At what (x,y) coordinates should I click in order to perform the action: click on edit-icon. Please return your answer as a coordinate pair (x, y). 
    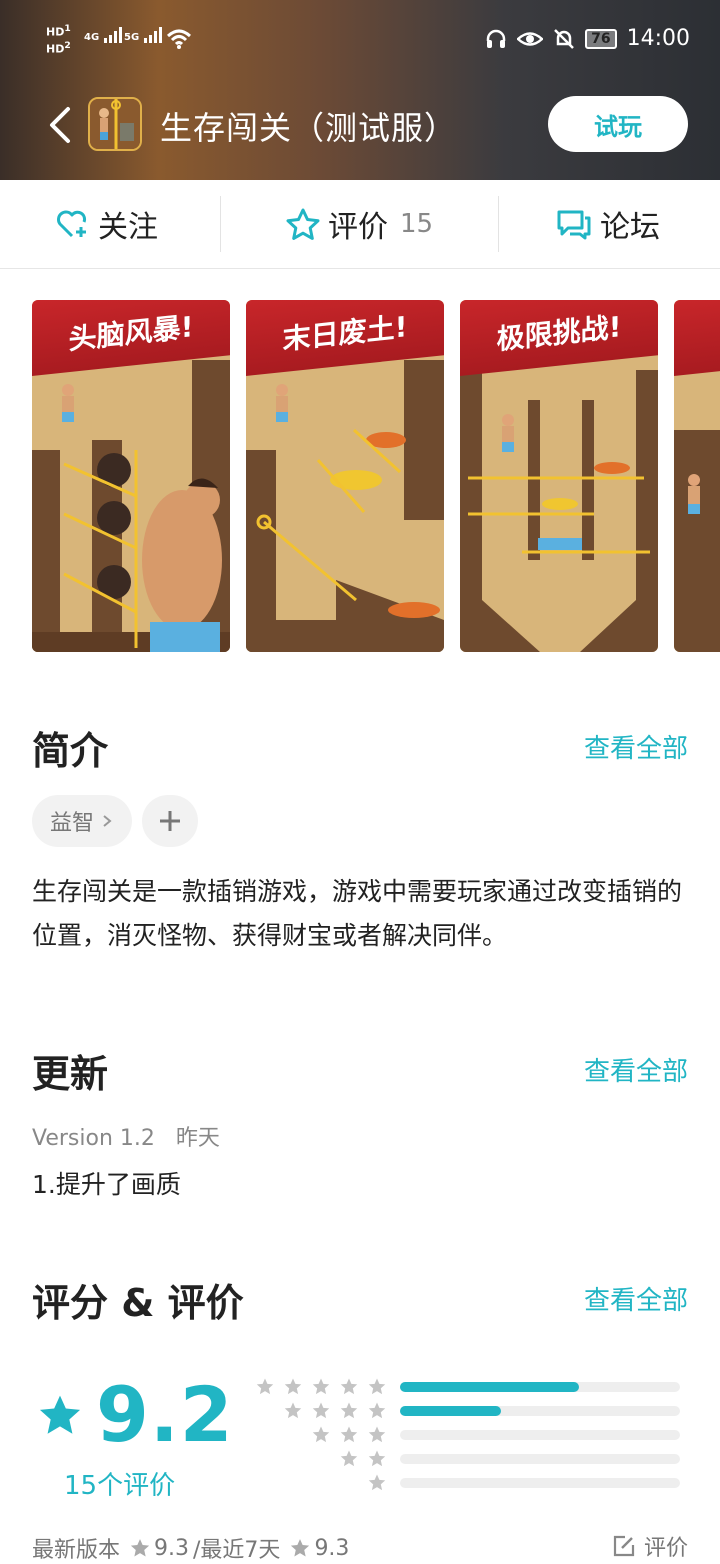
    Looking at the image, I should click on (624, 1546).